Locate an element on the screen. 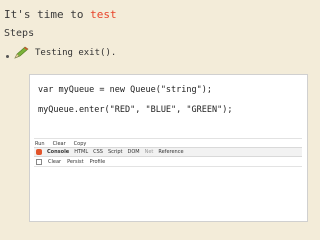 The image size is (320, 240). bullet-dot is located at coordinates (7, 56).